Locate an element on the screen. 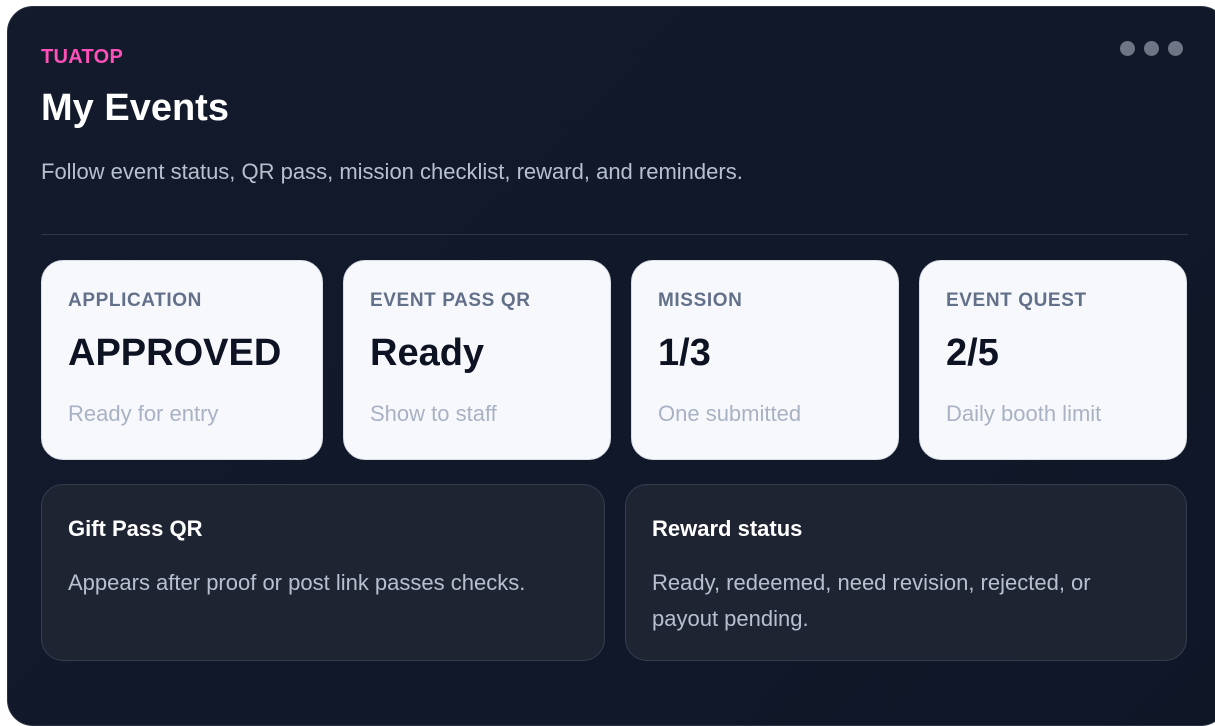  stat-value: 1/3 is located at coordinates (684, 353).